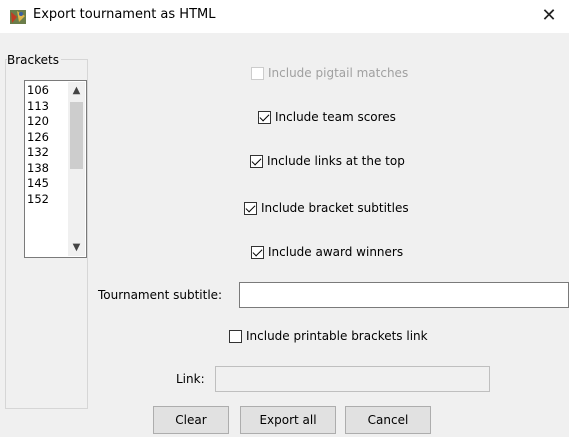  I want to click on printable-link-checkbox-box, so click(235, 336).